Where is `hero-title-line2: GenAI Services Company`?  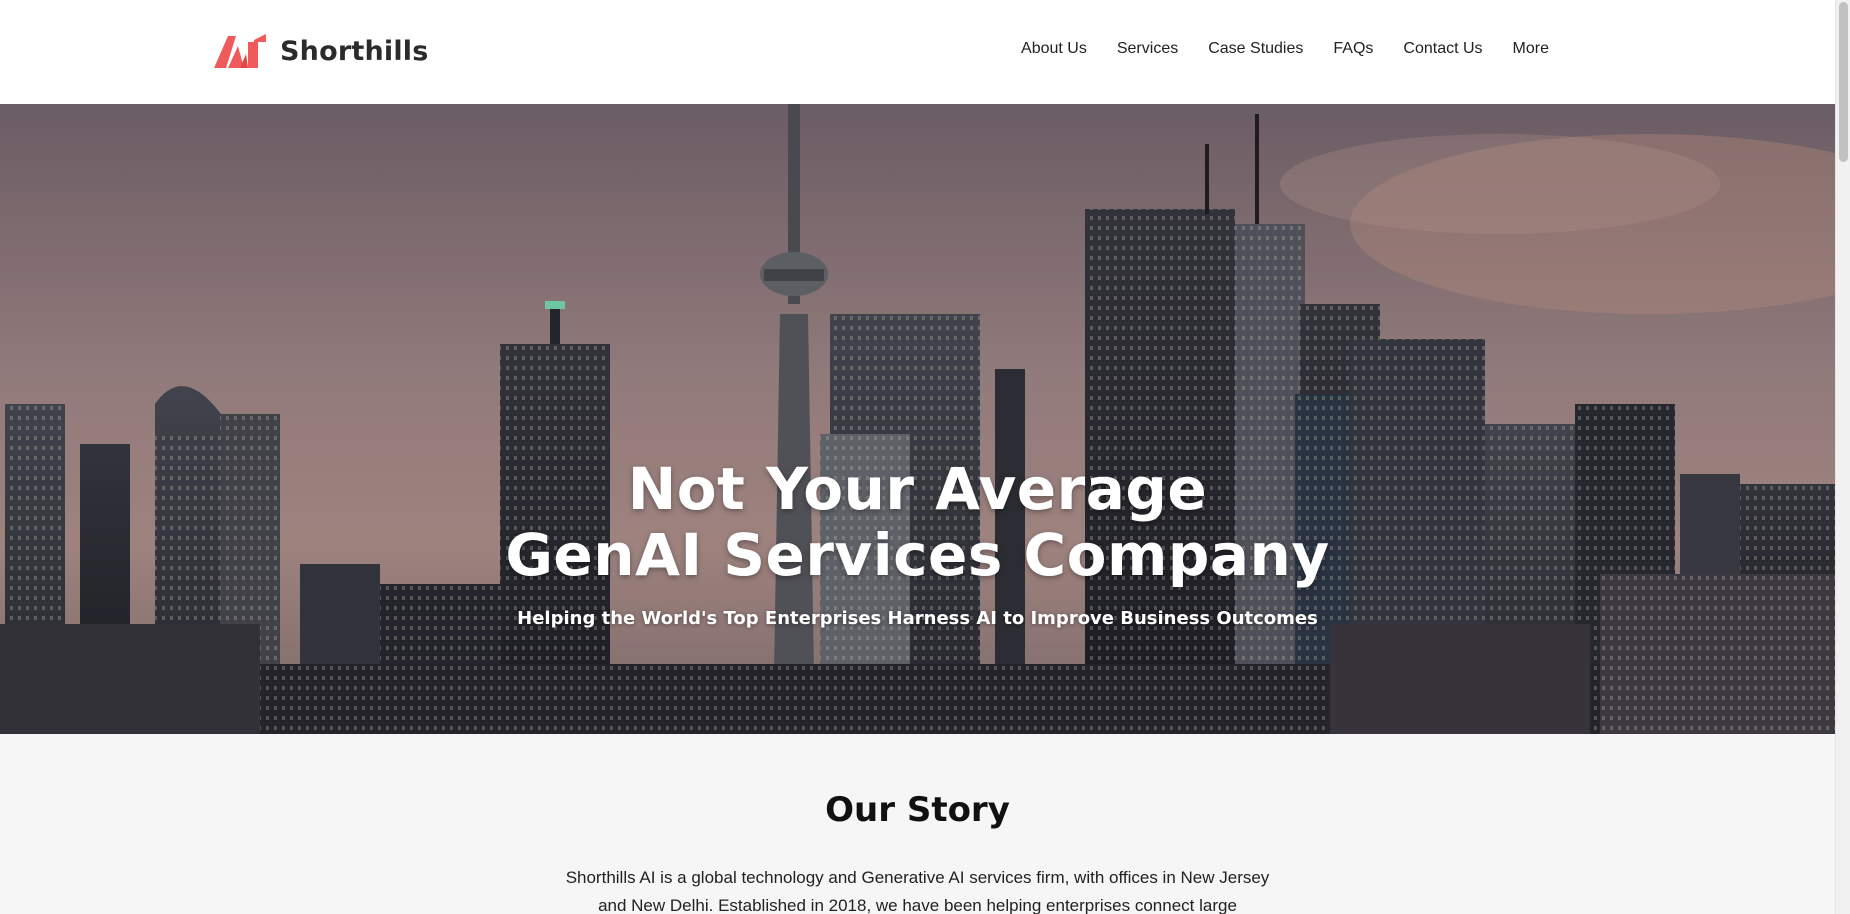
hero-title-line2: GenAI Services Company is located at coordinates (917, 555).